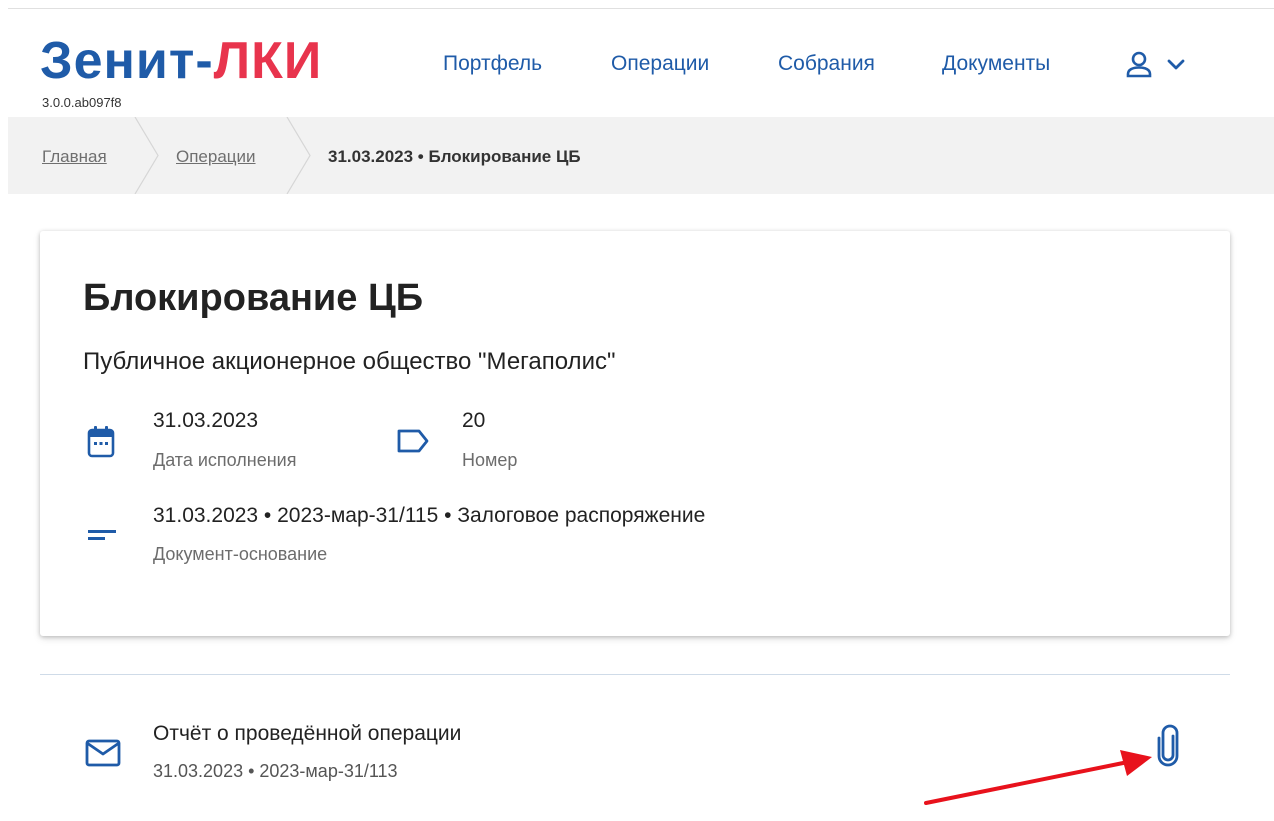 The width and height of the screenshot is (1274, 821). What do you see at coordinates (240, 554) in the screenshot?
I see `basis-document-label: Документ-основание` at bounding box center [240, 554].